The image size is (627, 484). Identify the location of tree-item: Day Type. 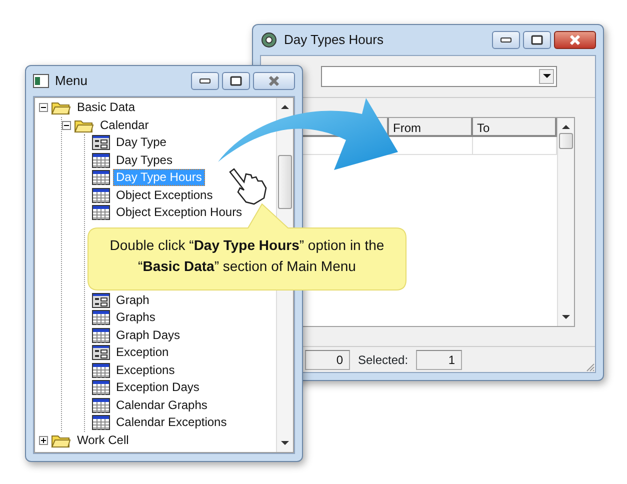
(141, 143).